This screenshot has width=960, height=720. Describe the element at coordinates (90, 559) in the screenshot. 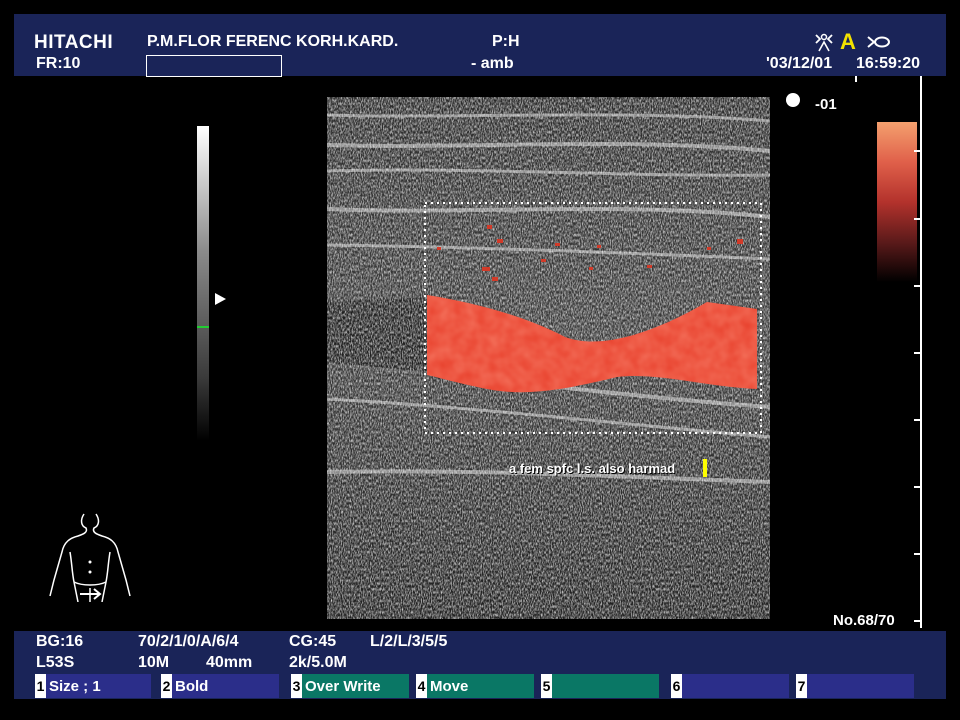

I see `body-mark-icon` at that location.